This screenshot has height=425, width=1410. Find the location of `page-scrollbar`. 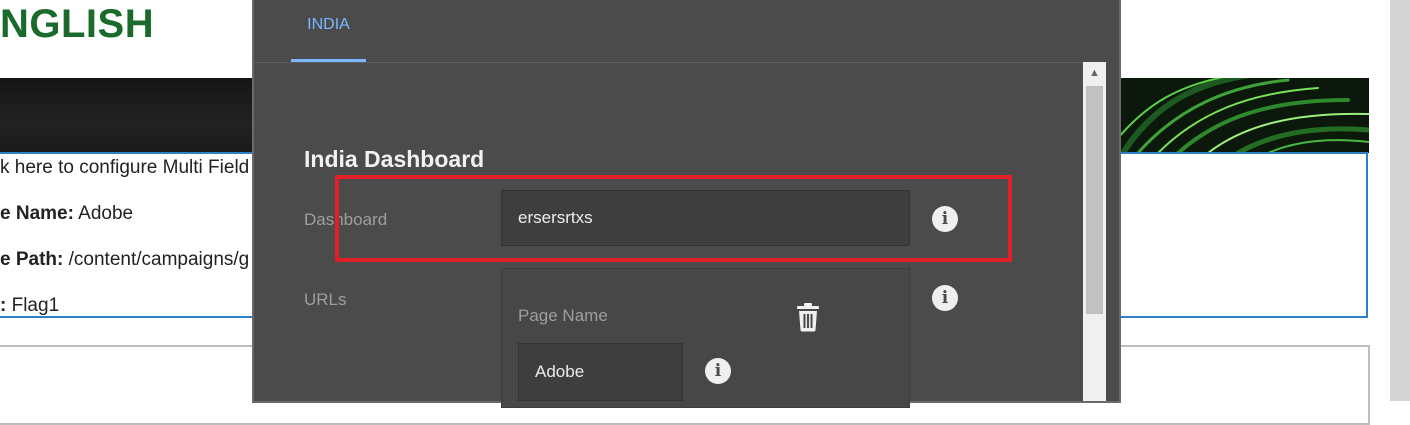

page-scrollbar is located at coordinates (1400, 200).